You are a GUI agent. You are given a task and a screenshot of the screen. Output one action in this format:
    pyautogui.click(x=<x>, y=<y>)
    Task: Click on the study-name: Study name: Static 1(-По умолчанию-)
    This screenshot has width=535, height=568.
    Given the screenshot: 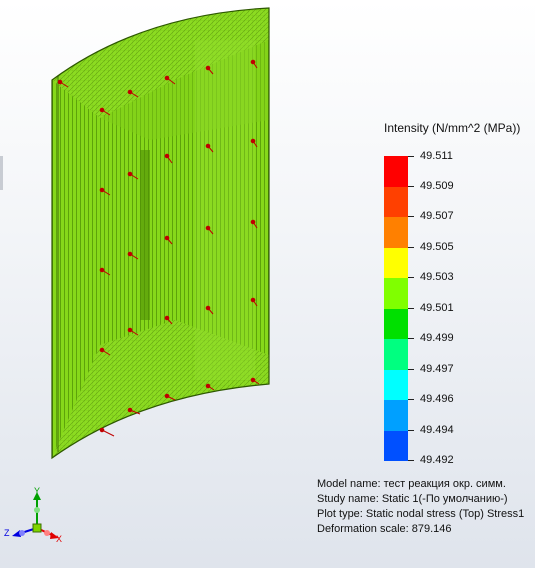 What is the action you would take?
    pyautogui.click(x=412, y=499)
    